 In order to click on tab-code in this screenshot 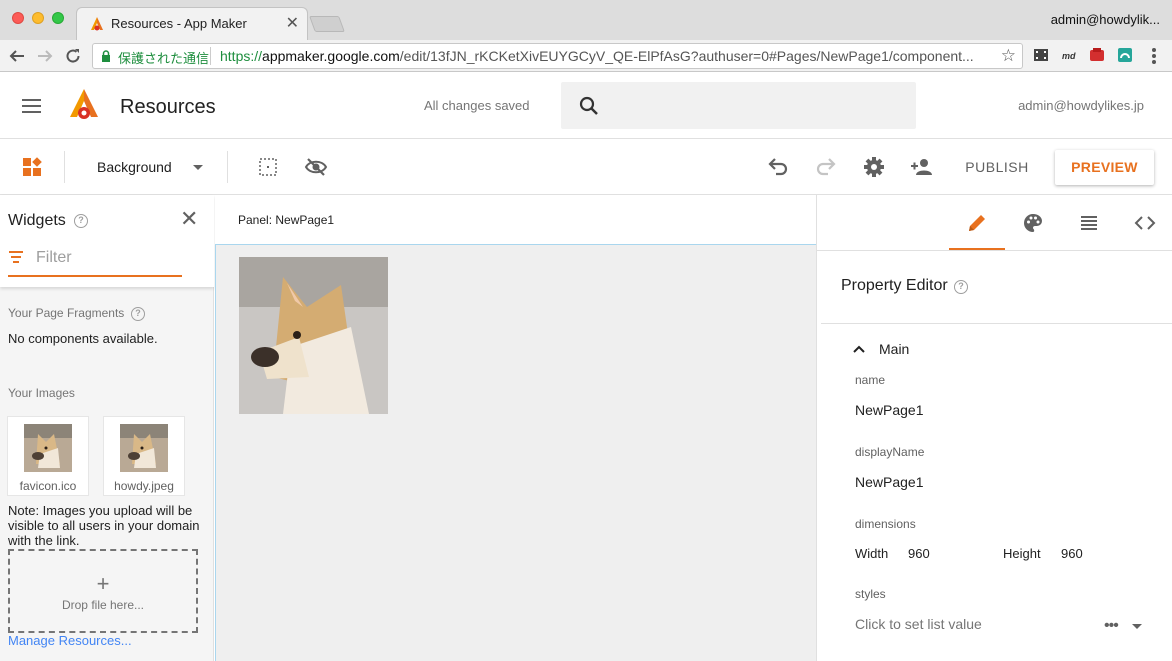, I will do `click(1144, 222)`.